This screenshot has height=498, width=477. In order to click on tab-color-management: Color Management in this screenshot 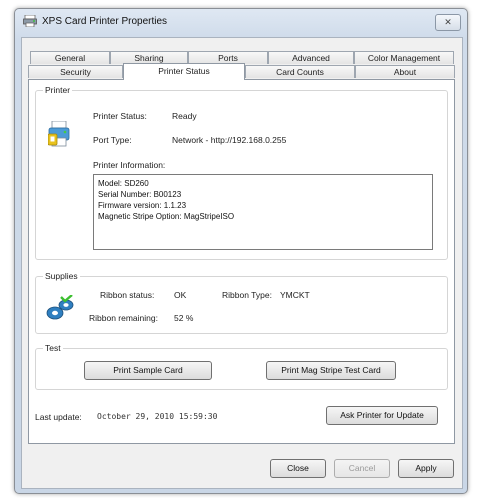, I will do `click(404, 57)`.